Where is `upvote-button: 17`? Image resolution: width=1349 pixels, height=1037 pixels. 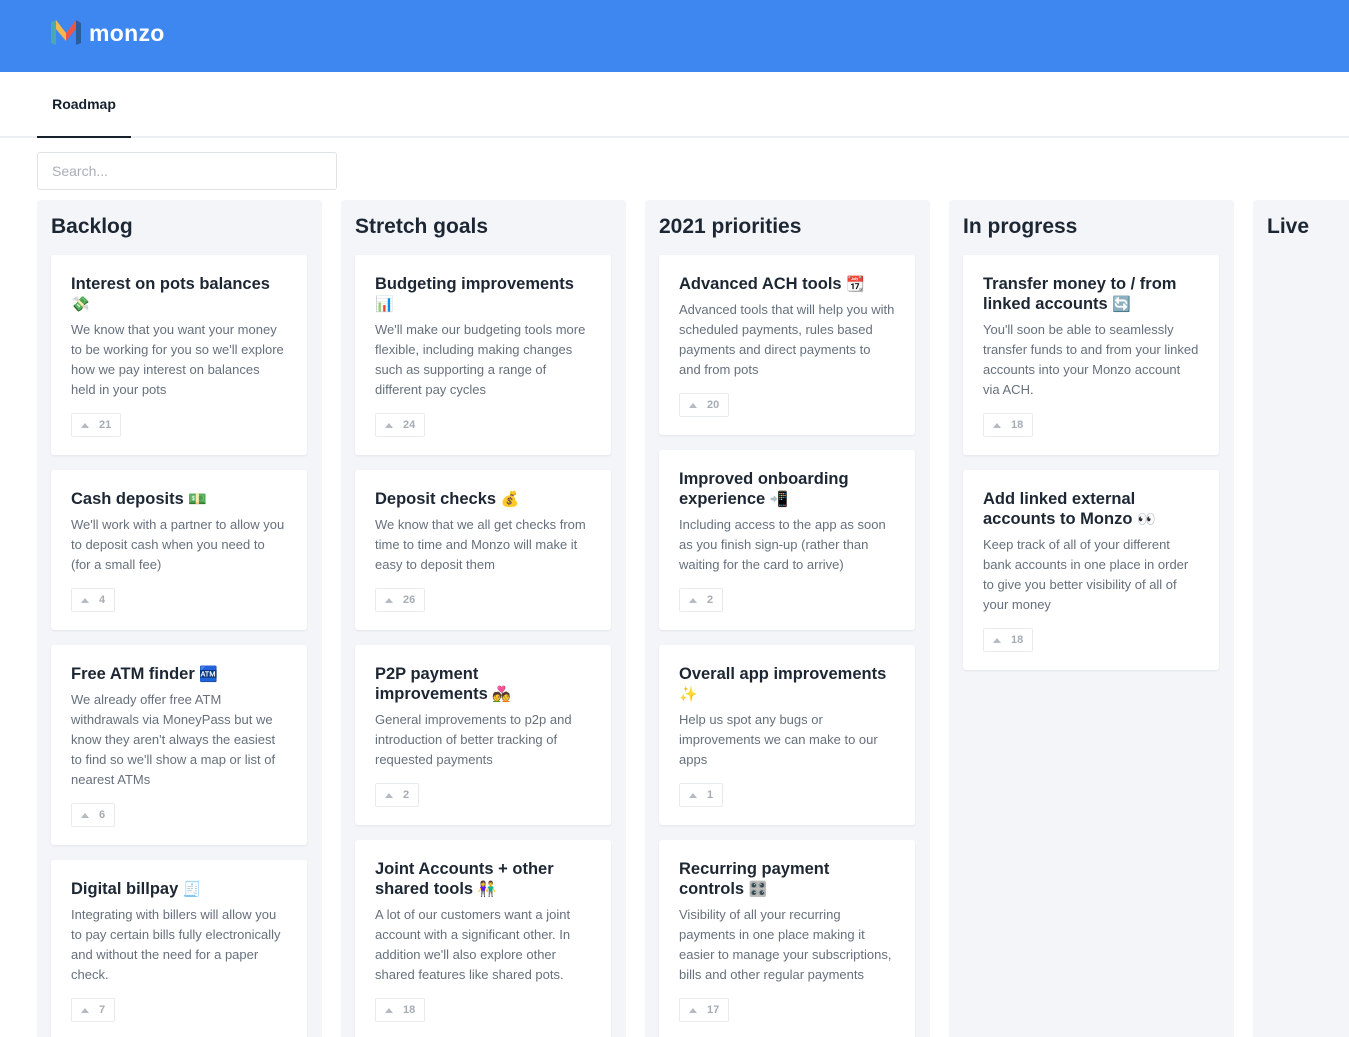 upvote-button: 17 is located at coordinates (704, 1010).